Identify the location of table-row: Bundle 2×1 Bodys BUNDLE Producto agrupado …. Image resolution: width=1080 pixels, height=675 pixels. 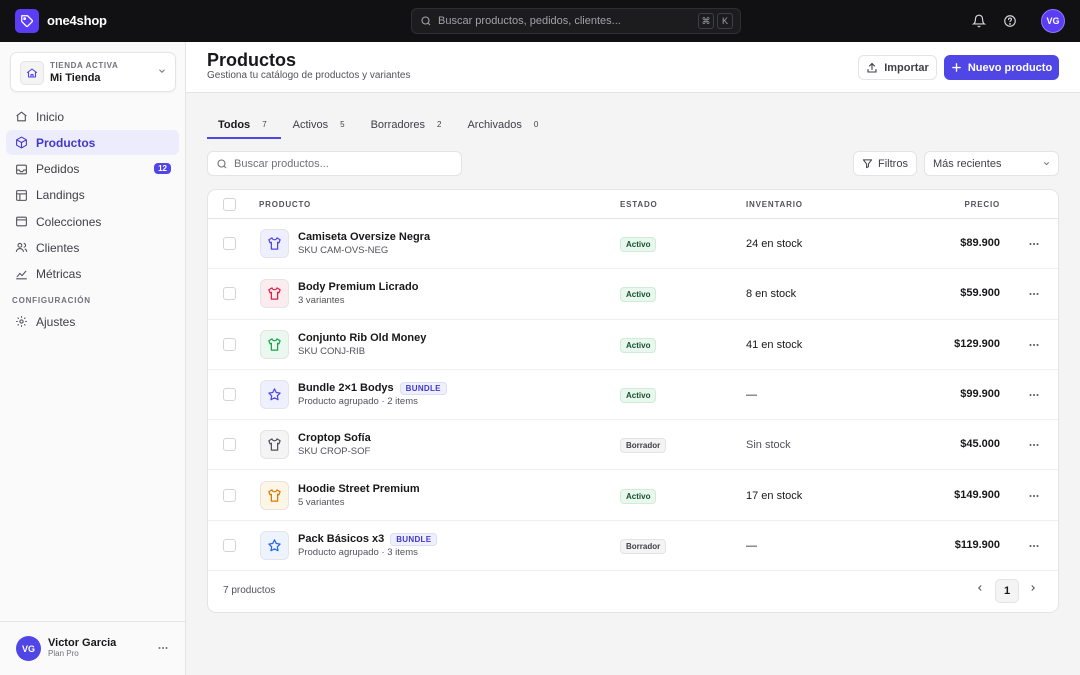
(633, 395).